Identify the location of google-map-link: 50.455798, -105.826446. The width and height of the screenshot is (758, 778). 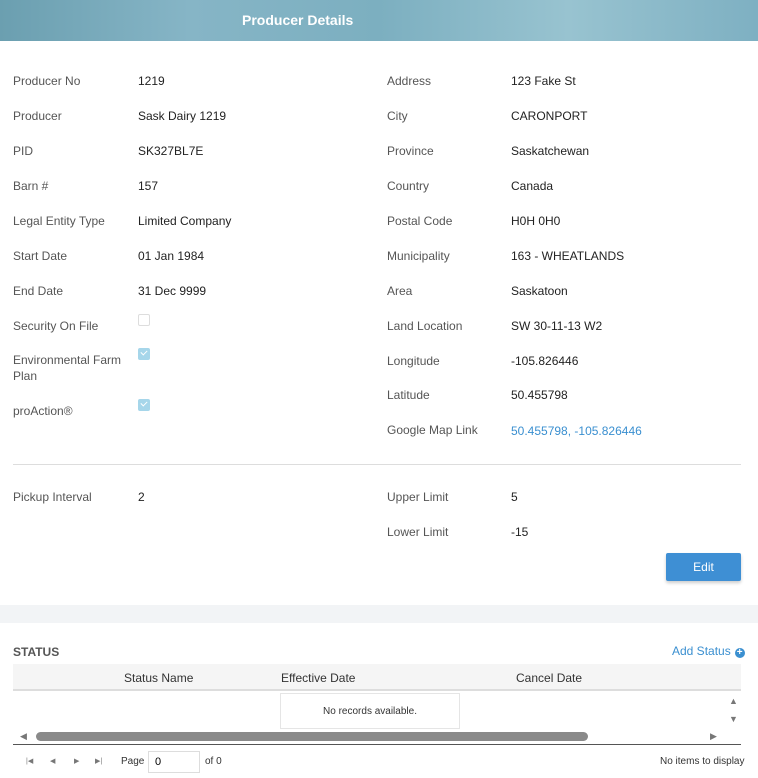
(576, 431).